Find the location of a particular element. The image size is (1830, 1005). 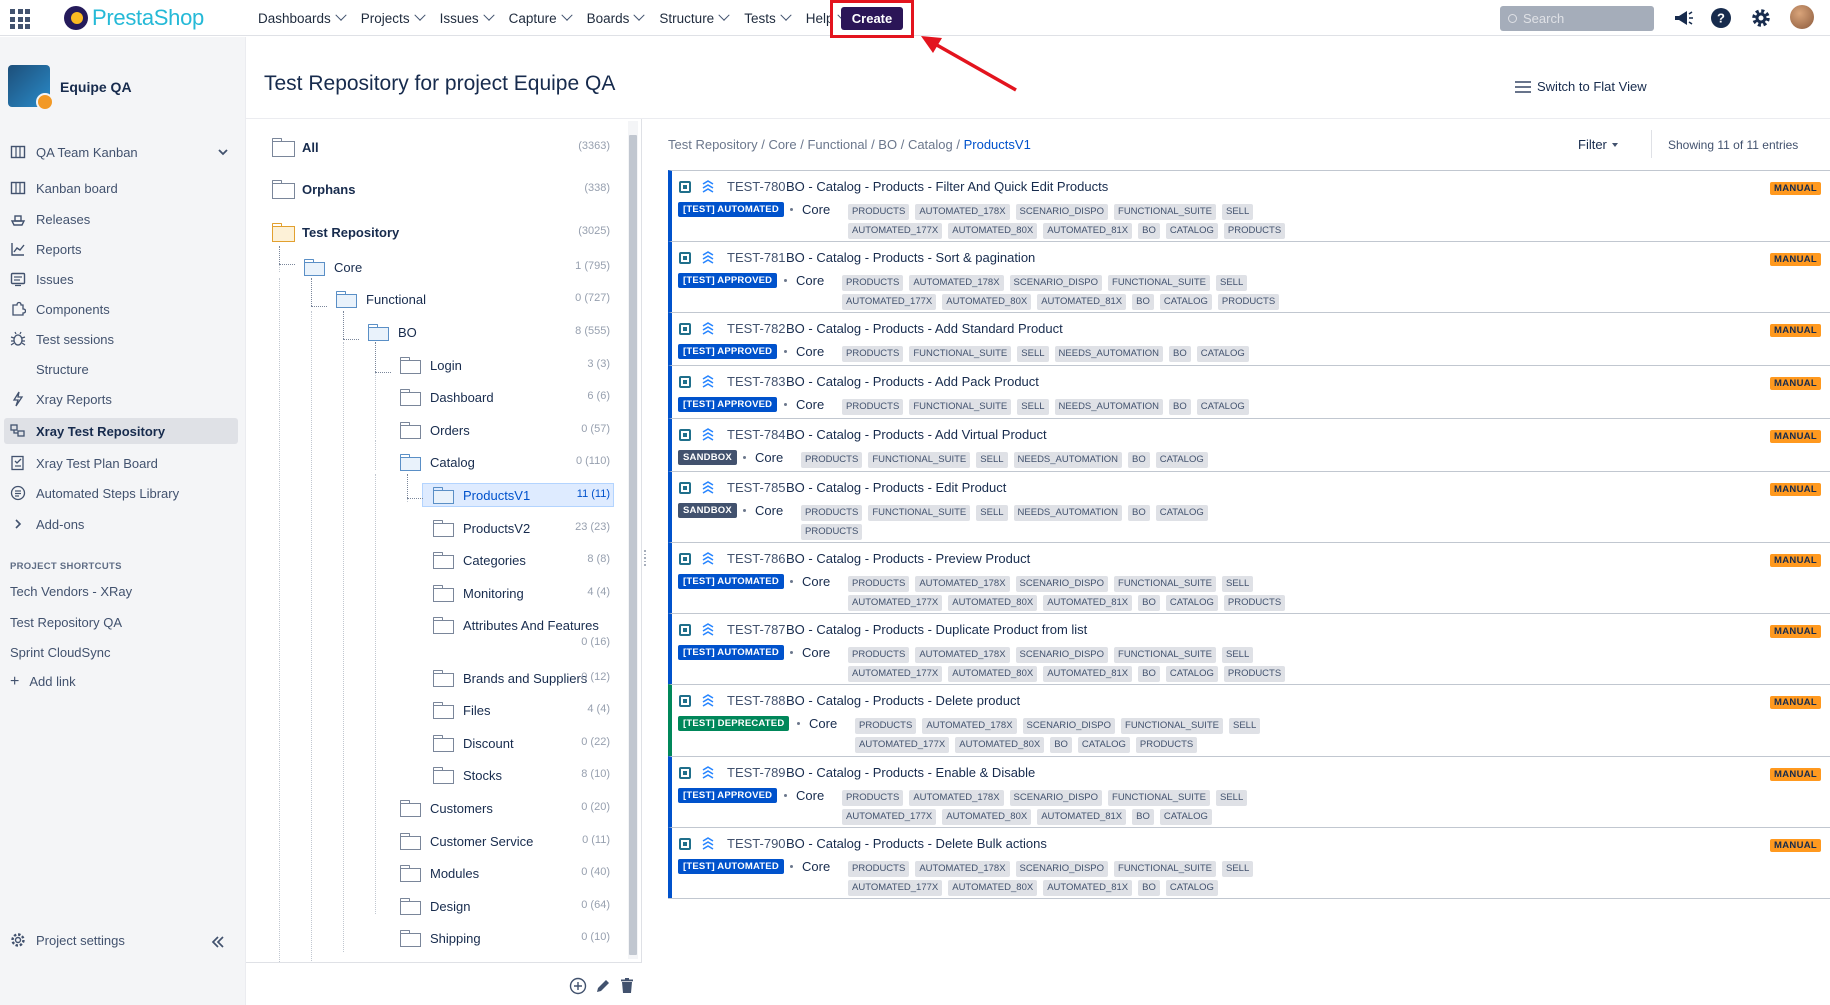

sidebar-item-xray-test-repository: Xray Test Repository is located at coordinates (121, 431).